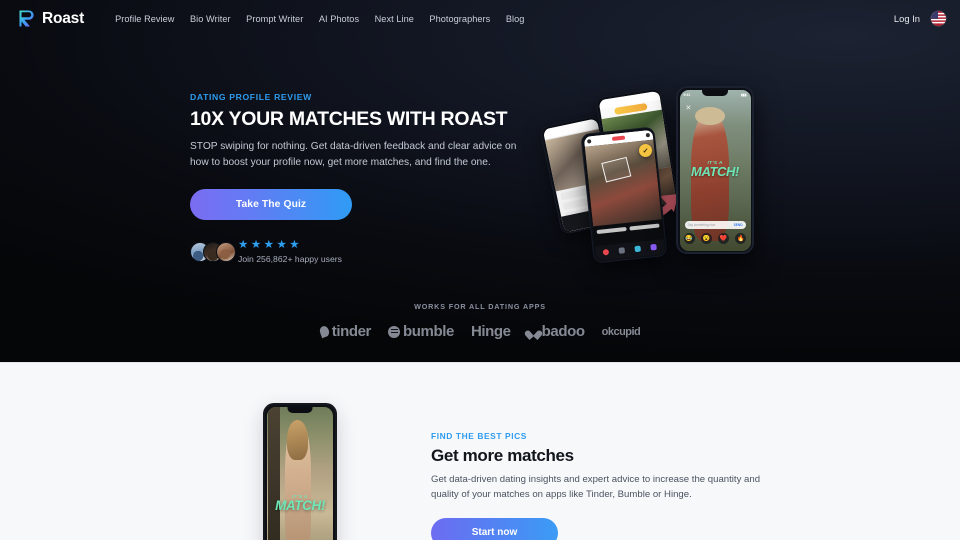 The image size is (960, 540). What do you see at coordinates (741, 238) in the screenshot?
I see `reaction-icon: 🔥` at bounding box center [741, 238].